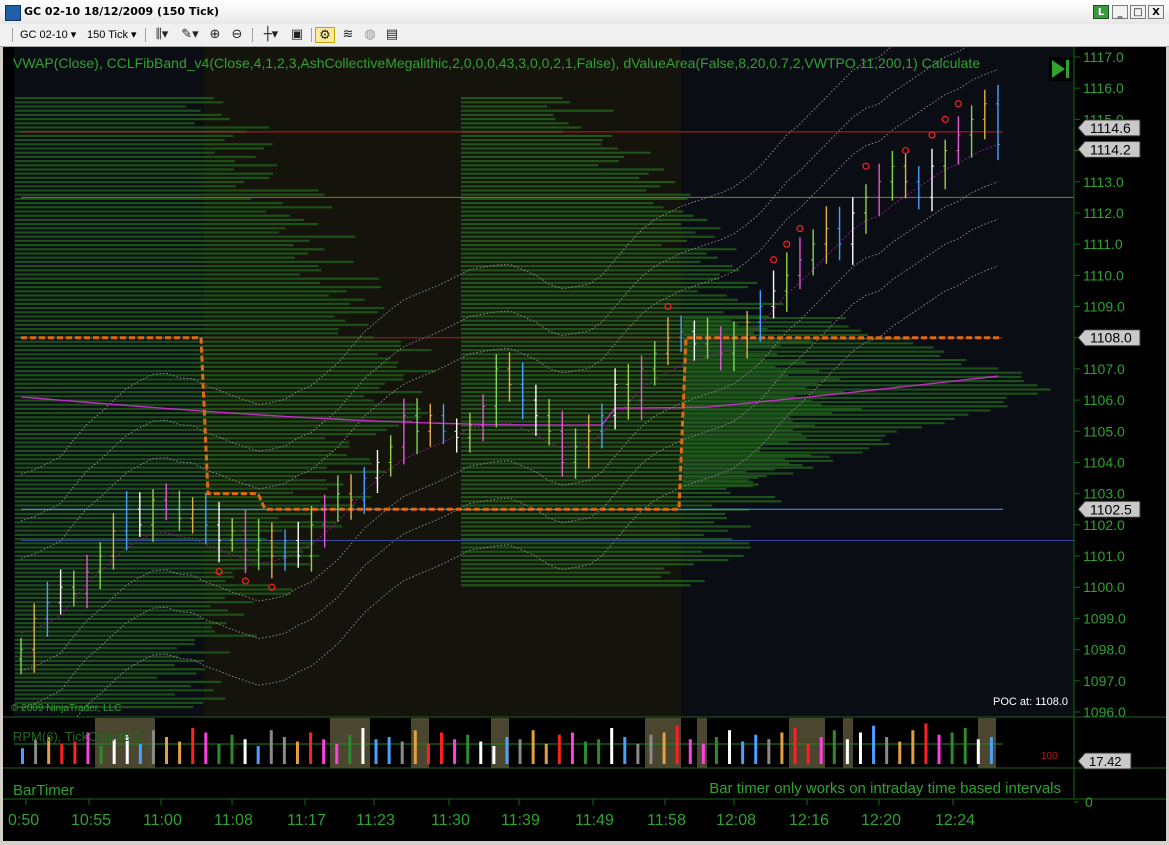 This screenshot has height=845, width=1169. What do you see at coordinates (271, 35) in the screenshot?
I see `crosshair-icon: ┼▾` at bounding box center [271, 35].